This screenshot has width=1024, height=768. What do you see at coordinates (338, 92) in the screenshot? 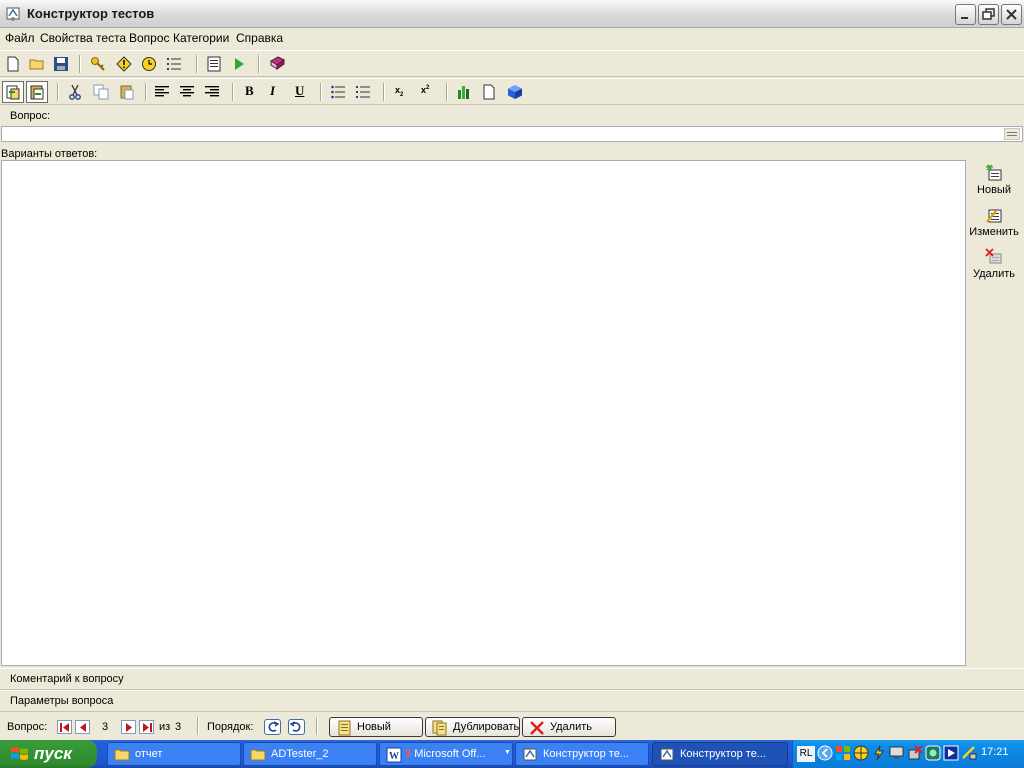
I see `bullet-list-icon` at bounding box center [338, 92].